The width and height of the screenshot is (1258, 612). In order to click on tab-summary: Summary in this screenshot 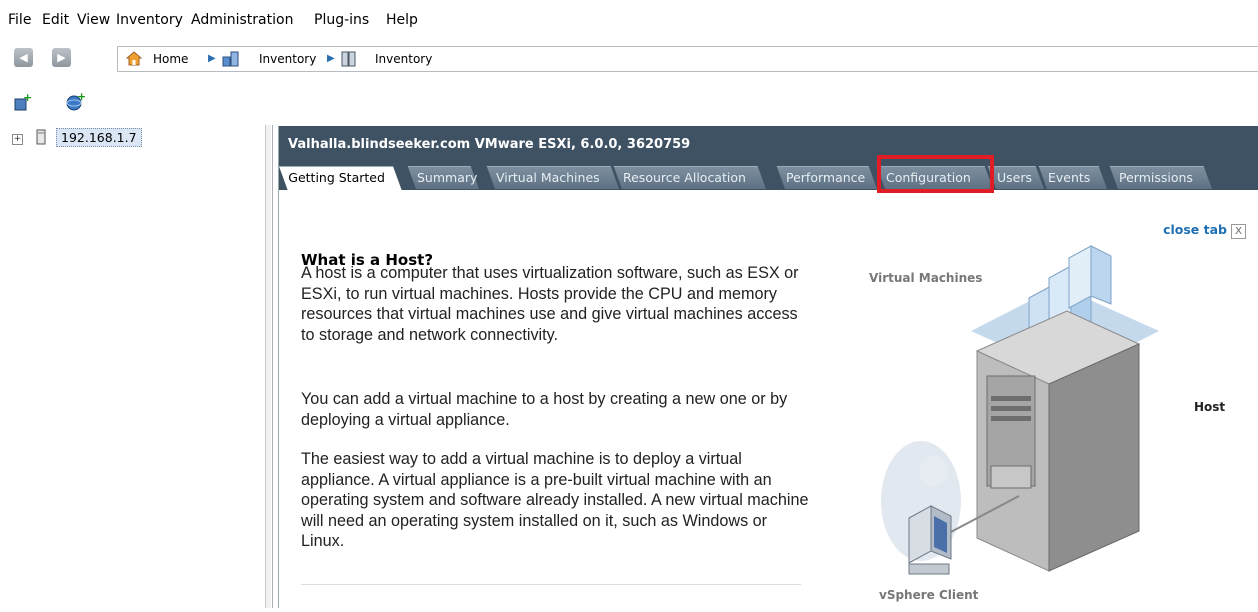, I will do `click(443, 177)`.